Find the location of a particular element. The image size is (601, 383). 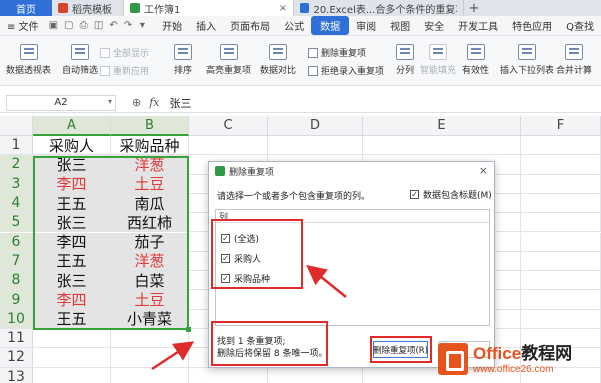

menu-page-layout: 页面布局 is located at coordinates (250, 25).